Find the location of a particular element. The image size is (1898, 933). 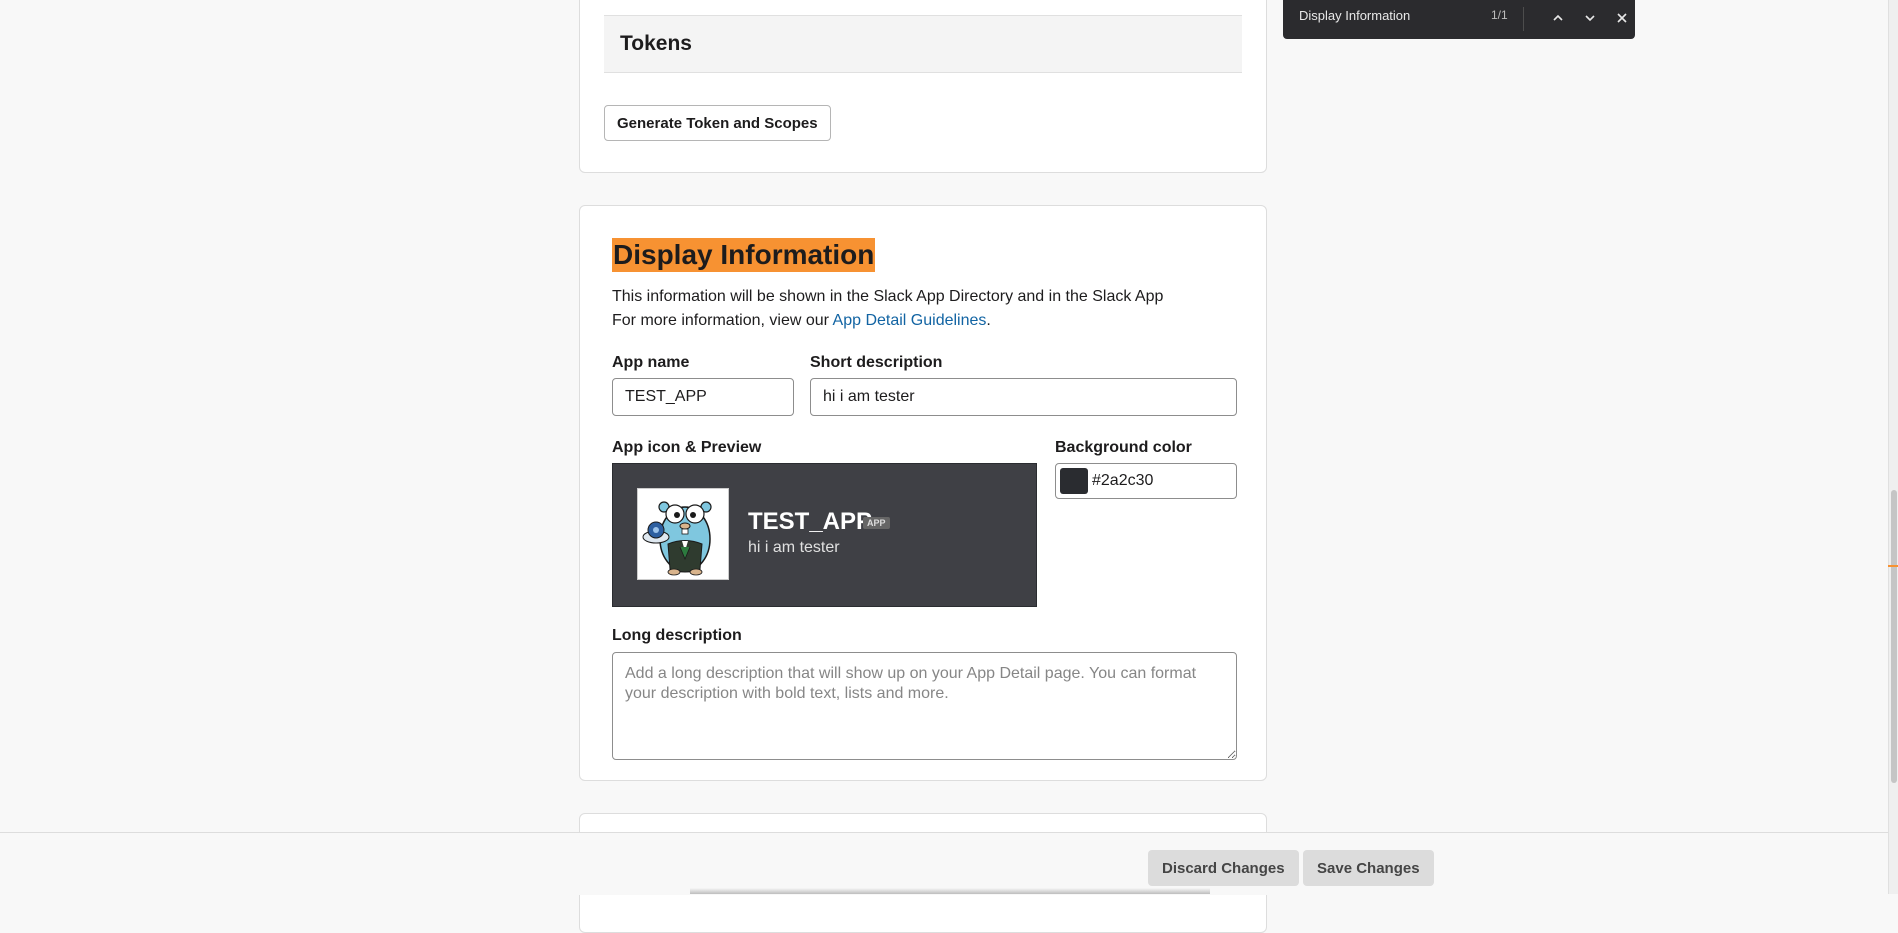

background-color-input is located at coordinates (1161, 481).